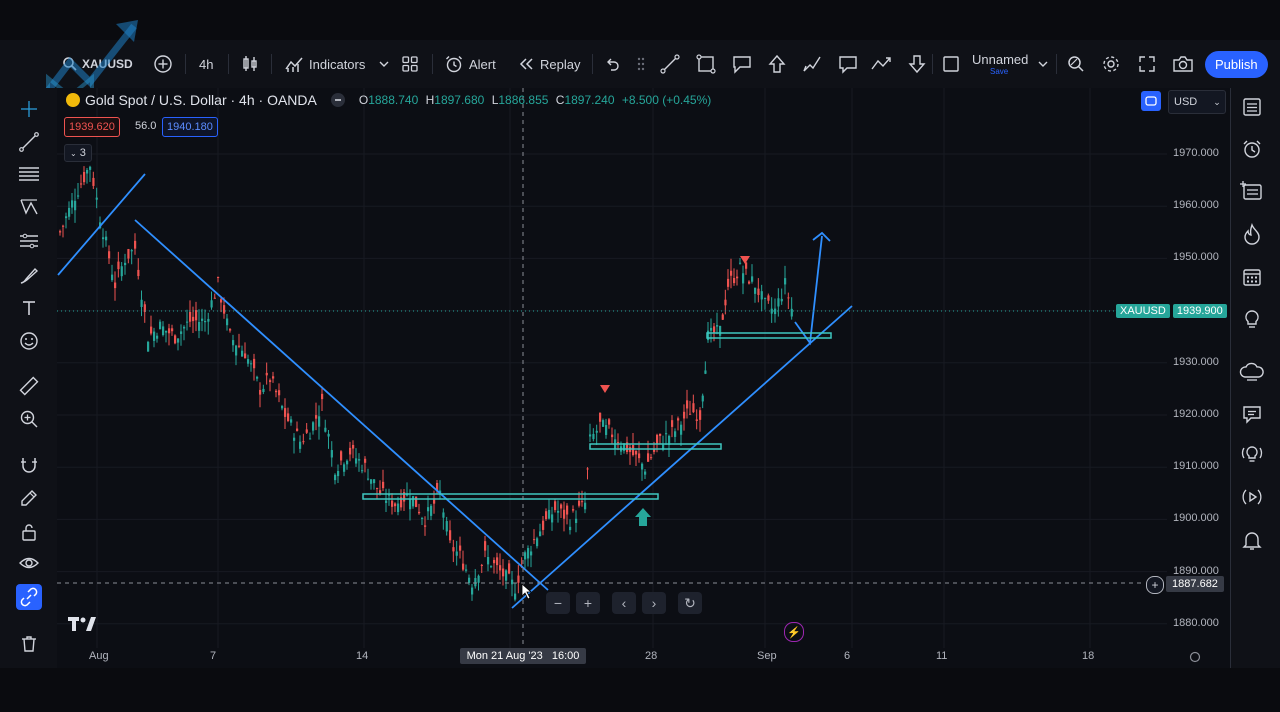 This screenshot has width=1280, height=712. What do you see at coordinates (812, 64) in the screenshot?
I see `brush-tool` at bounding box center [812, 64].